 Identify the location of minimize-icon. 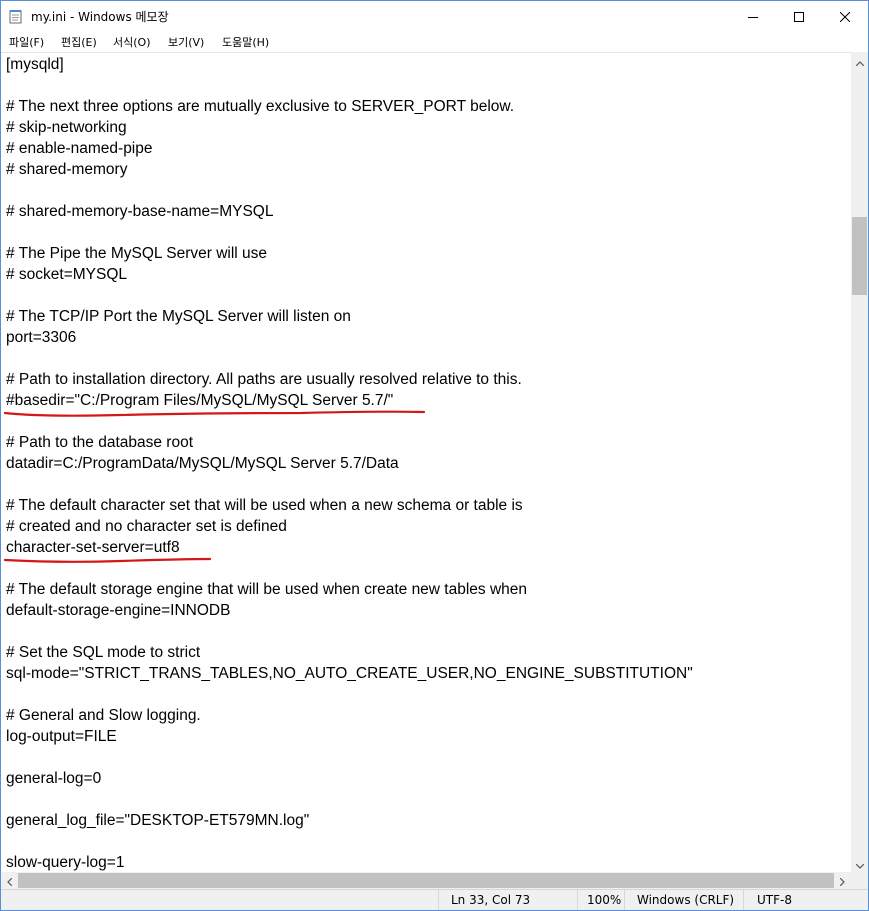
(753, 17).